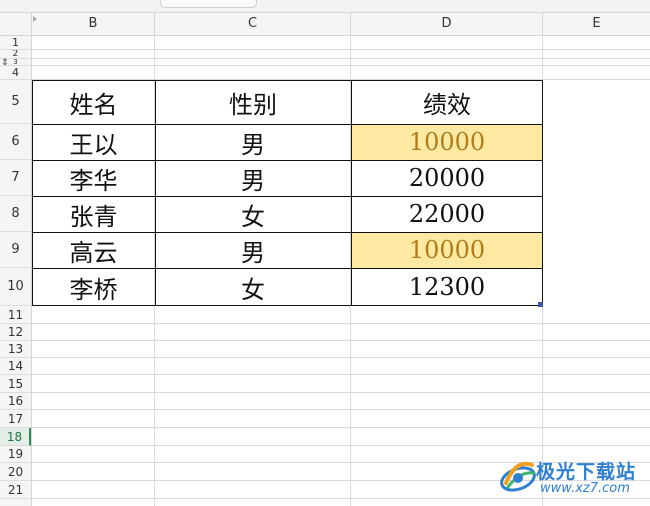 This screenshot has width=650, height=506. What do you see at coordinates (253, 102) in the screenshot?
I see `header-cell-gender: 性别` at bounding box center [253, 102].